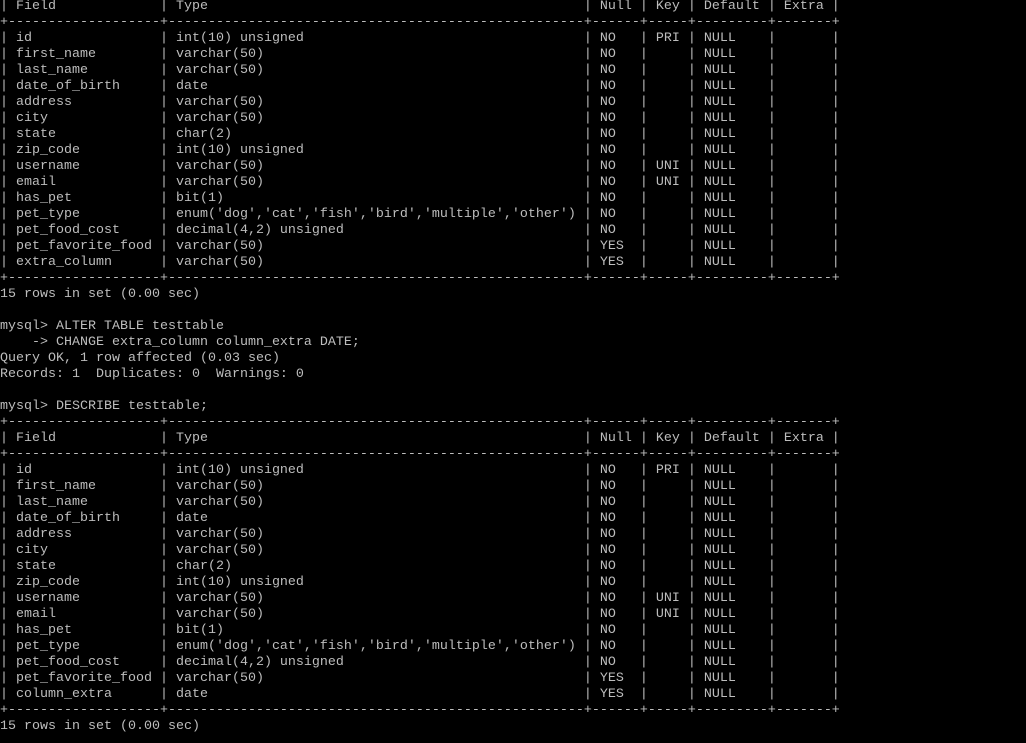 The width and height of the screenshot is (1026, 743). Describe the element at coordinates (152, 374) in the screenshot. I see `output-line: Records: 1 Duplicates: 0 Warnings: 0` at that location.